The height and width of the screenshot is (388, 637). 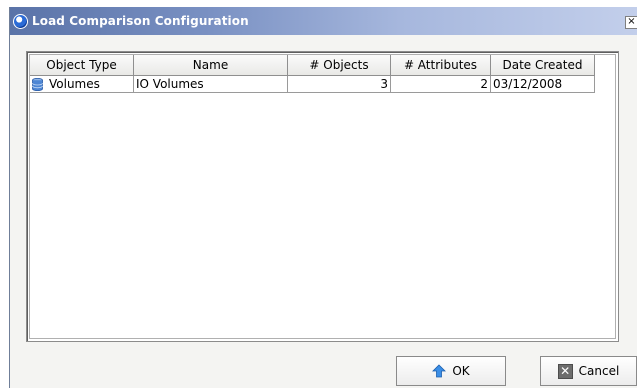 What do you see at coordinates (461, 371) in the screenshot?
I see `ok-button-label: OK` at bounding box center [461, 371].